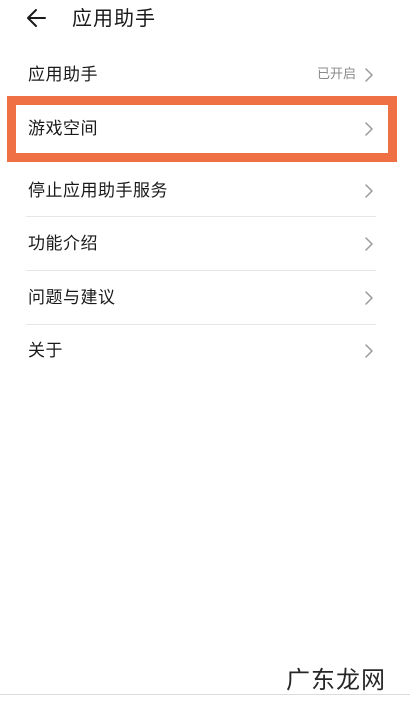 This screenshot has width=410, height=710. Describe the element at coordinates (72, 298) in the screenshot. I see `row-label: 问题与建议` at that location.